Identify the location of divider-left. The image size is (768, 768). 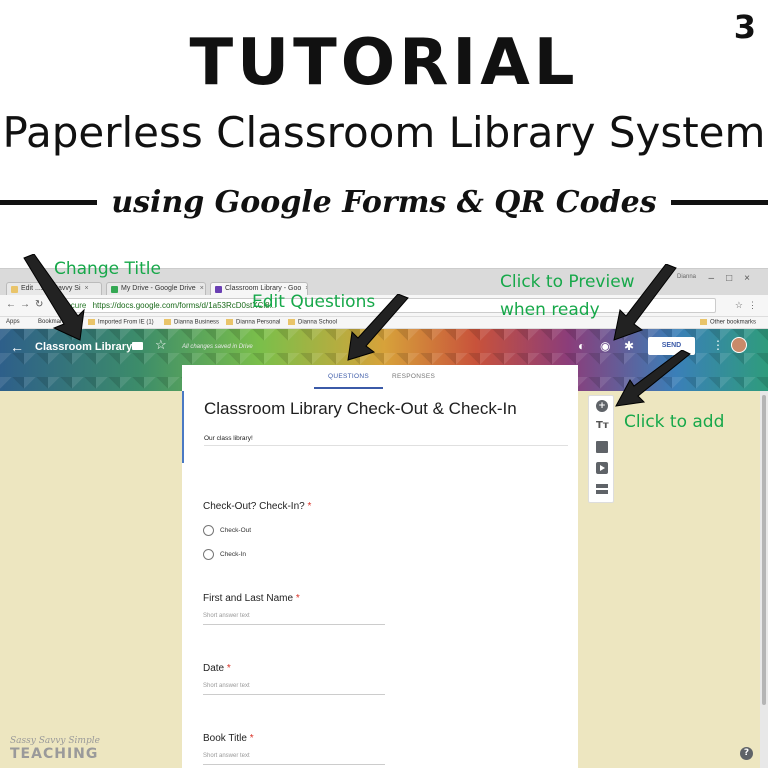
(49, 202).